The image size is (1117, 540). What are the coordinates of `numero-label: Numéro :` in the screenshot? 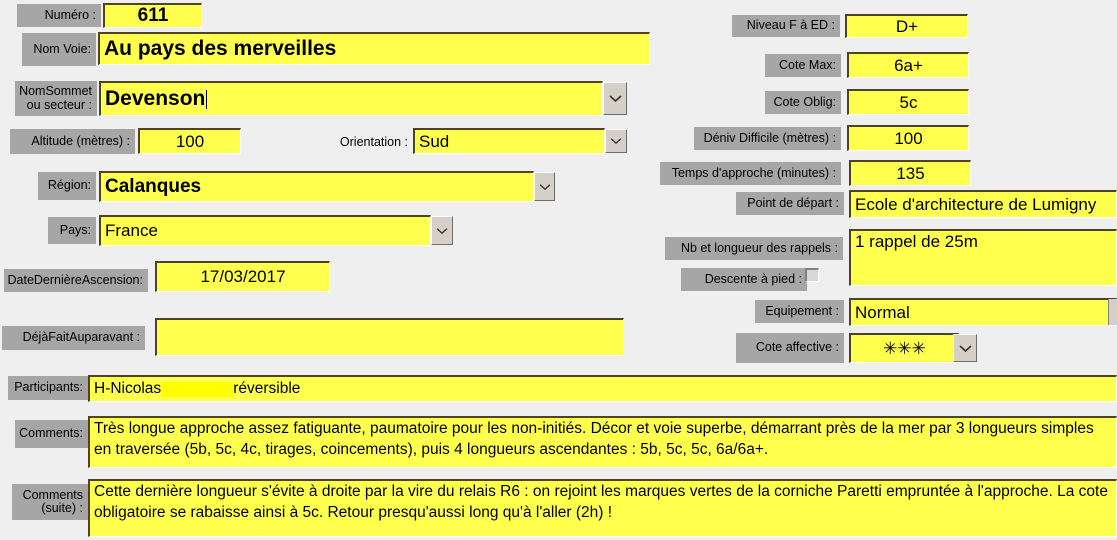 It's located at (59, 15).